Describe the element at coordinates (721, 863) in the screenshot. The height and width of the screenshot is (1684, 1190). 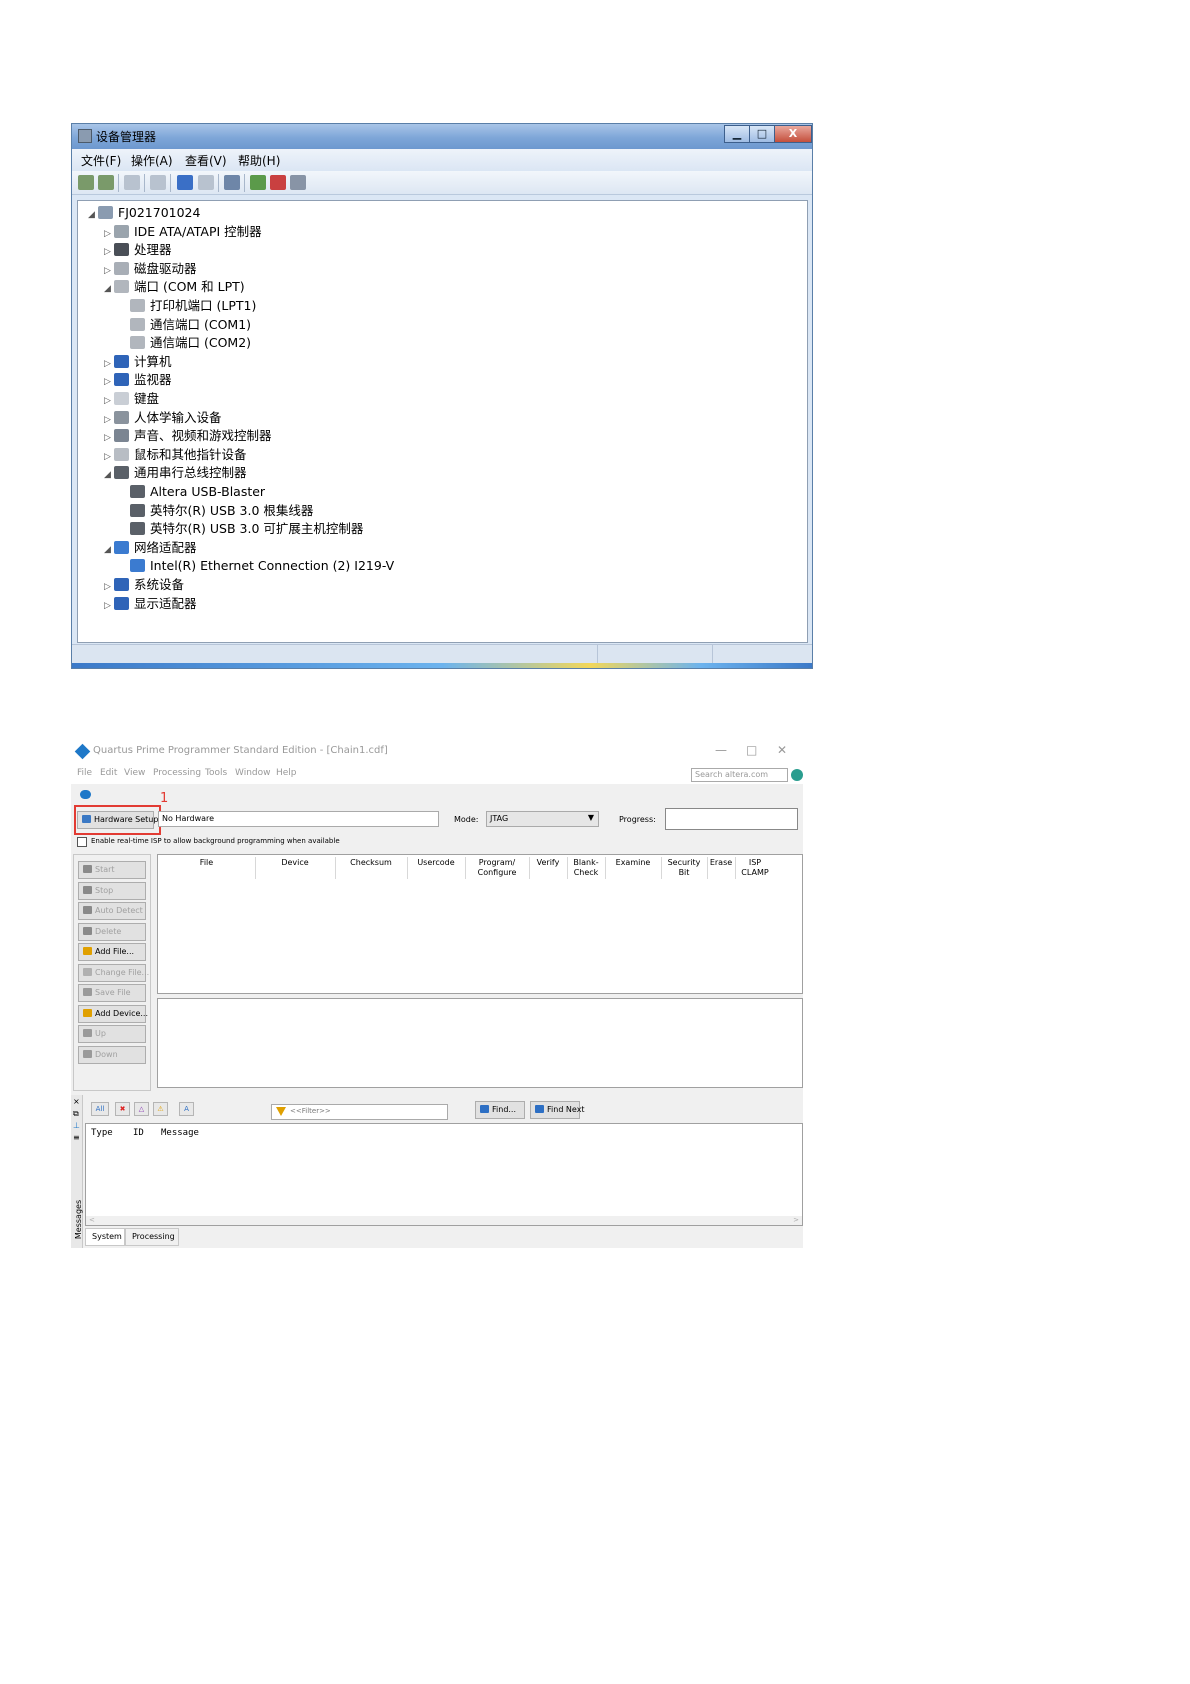
I see `column-header: Erase` at that location.